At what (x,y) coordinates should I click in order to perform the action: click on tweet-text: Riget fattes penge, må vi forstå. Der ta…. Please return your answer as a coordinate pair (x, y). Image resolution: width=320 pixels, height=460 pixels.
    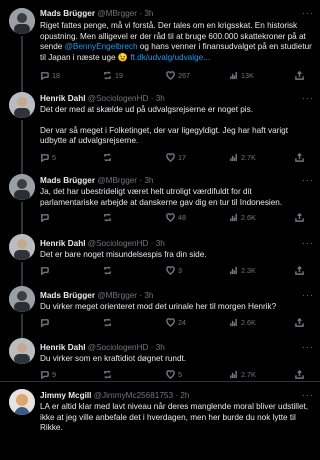
    Looking at the image, I should click on (176, 41).